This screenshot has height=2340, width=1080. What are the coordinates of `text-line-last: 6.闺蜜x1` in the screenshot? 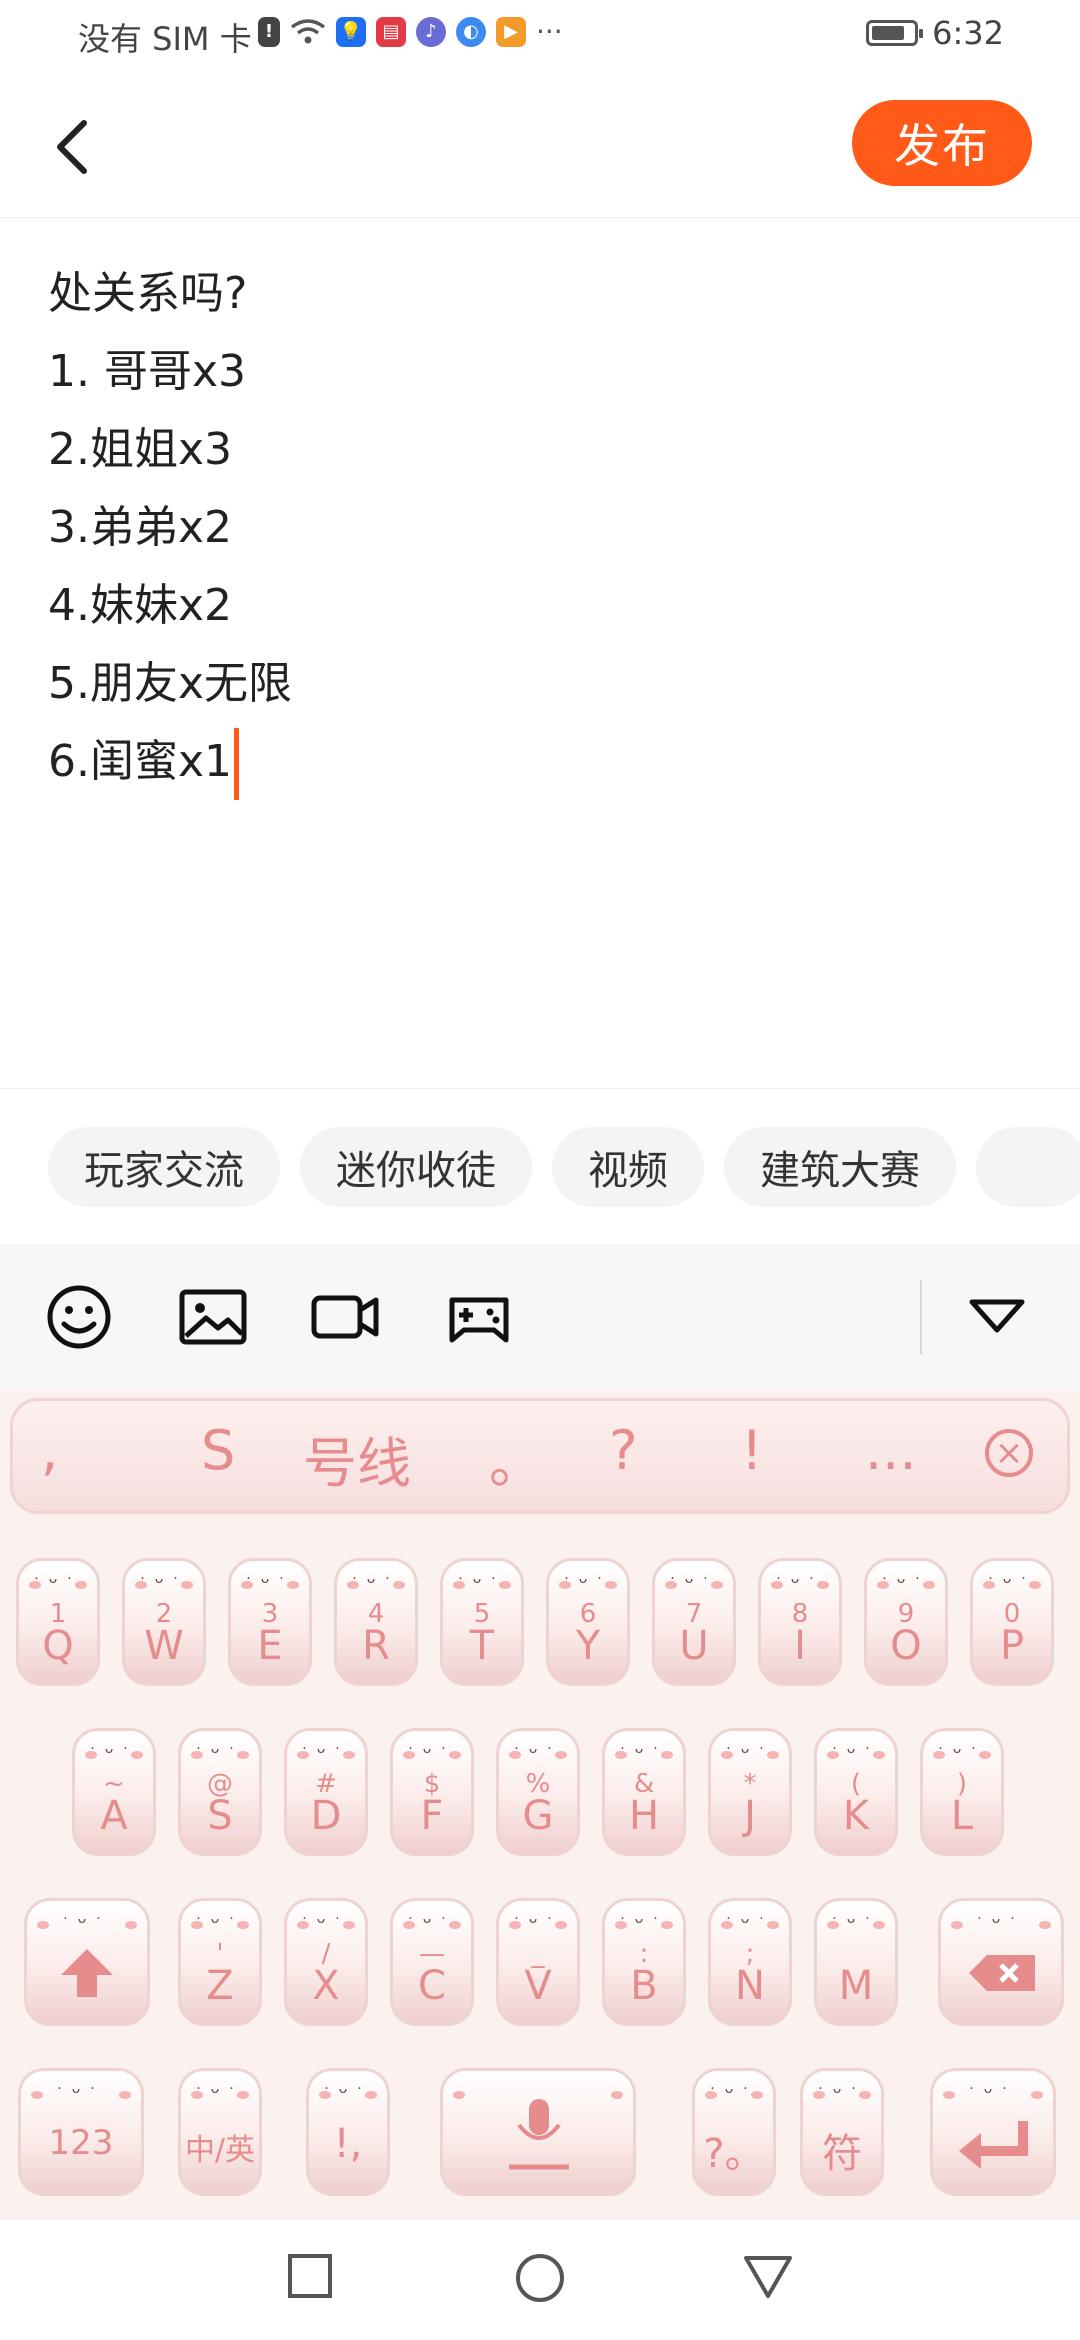 It's located at (170, 762).